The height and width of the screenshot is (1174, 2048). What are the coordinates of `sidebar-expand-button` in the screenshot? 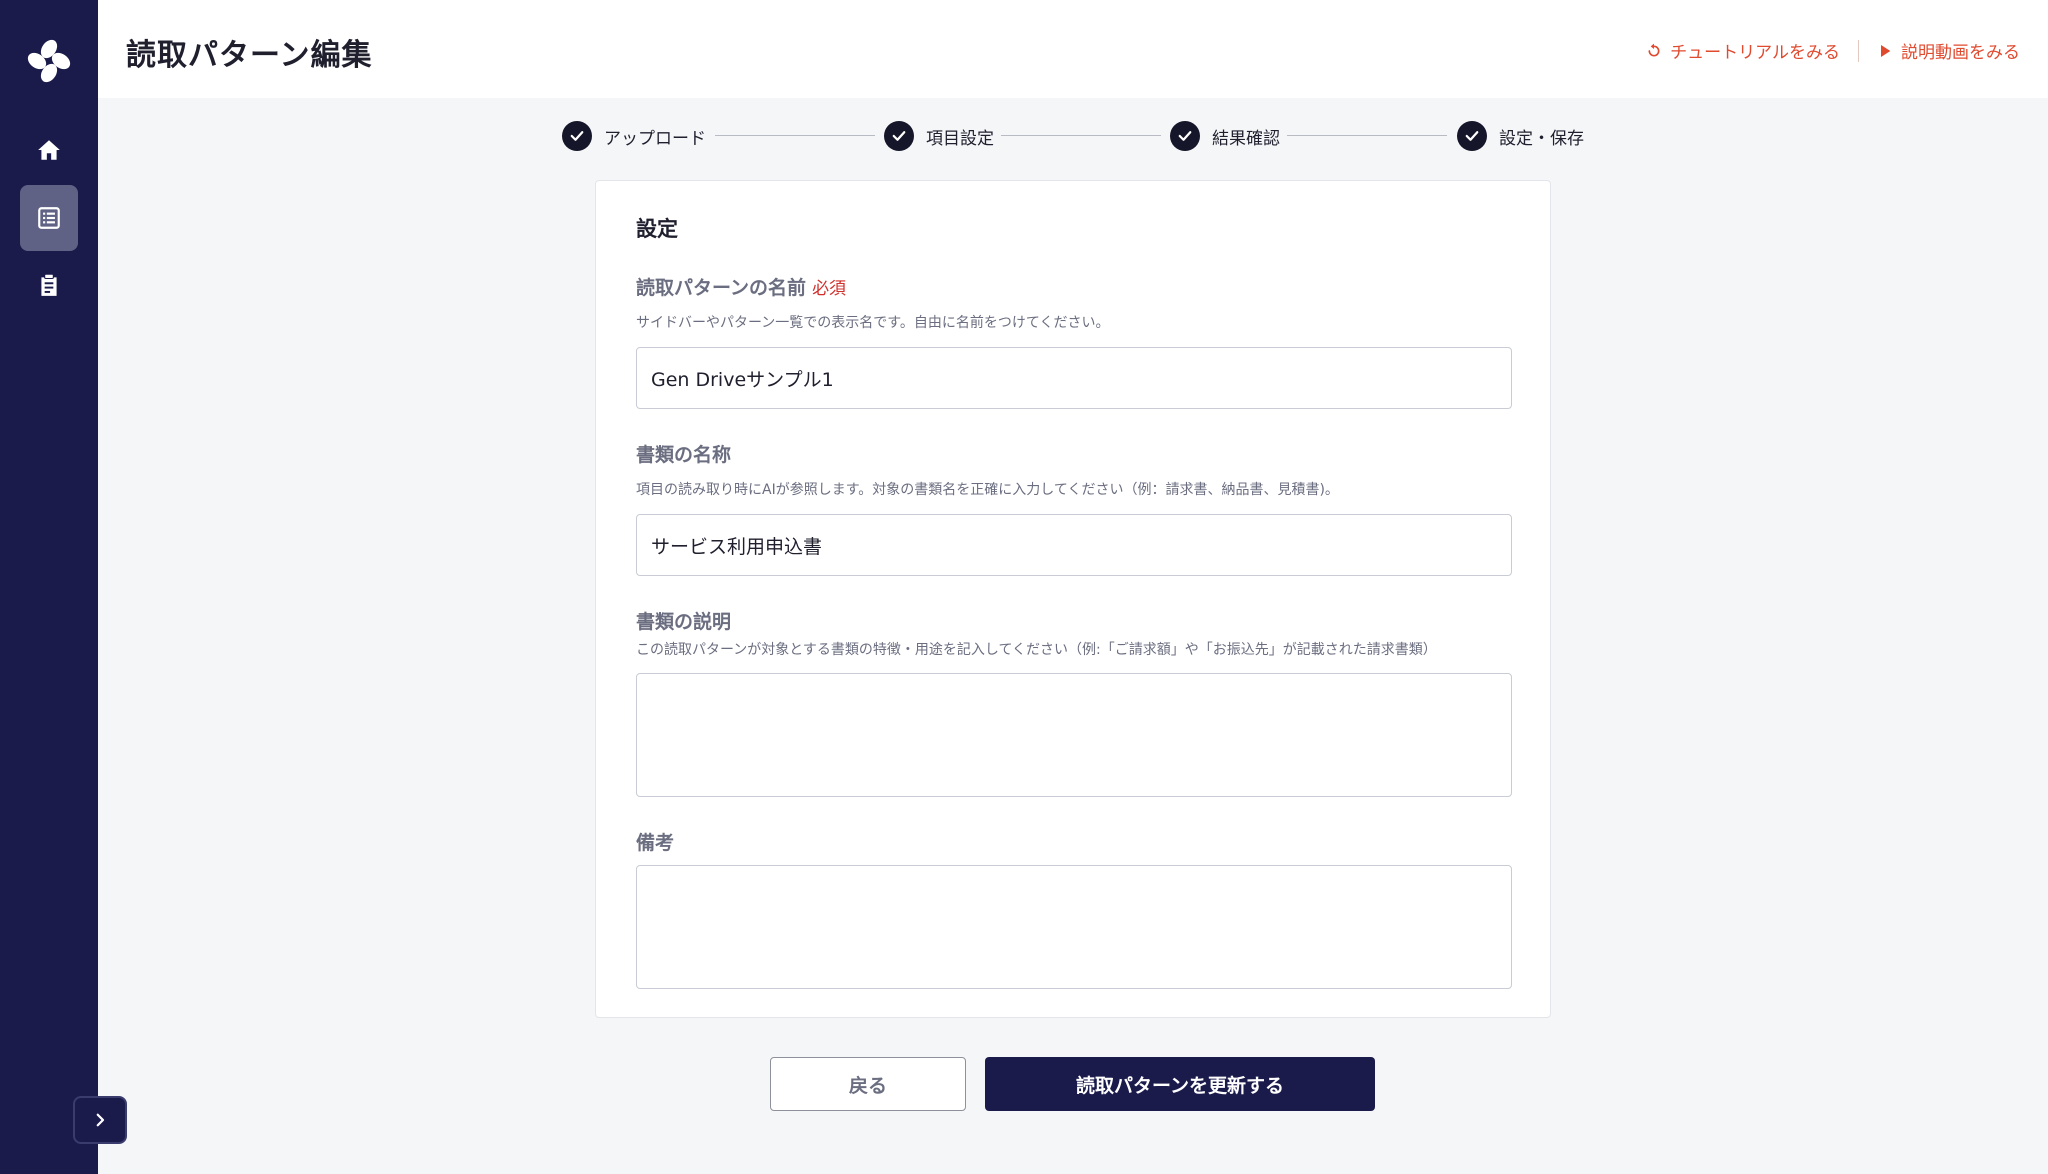 It's located at (100, 1120).